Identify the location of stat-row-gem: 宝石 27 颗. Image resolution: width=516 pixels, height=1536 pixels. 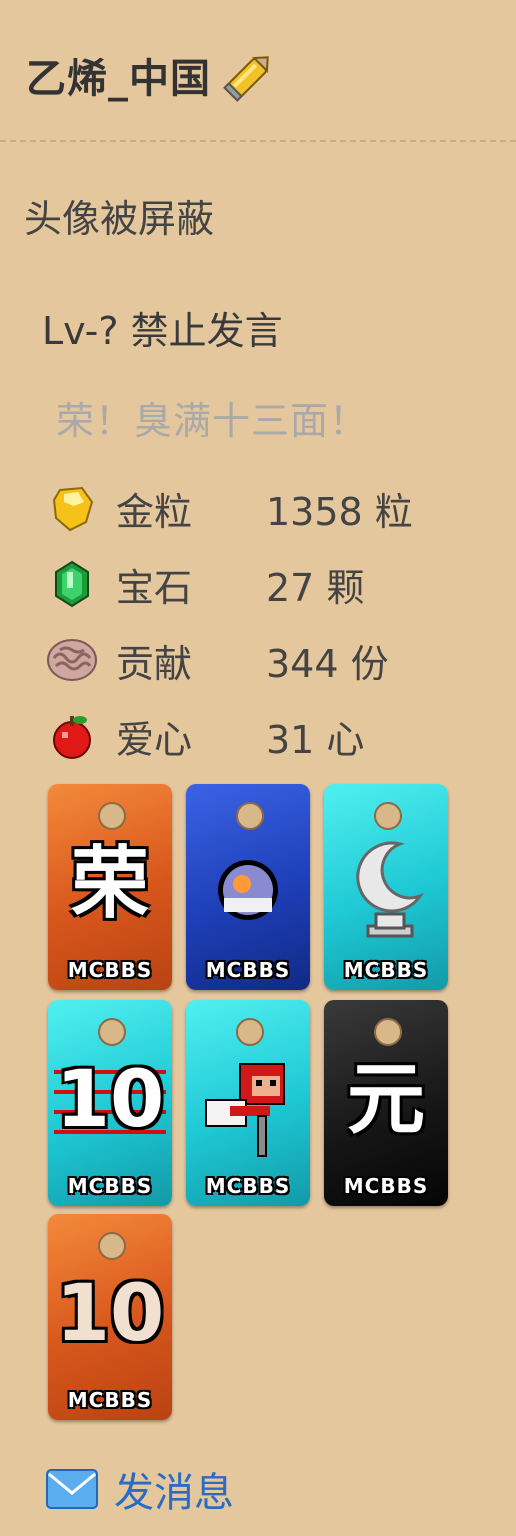
(276, 584).